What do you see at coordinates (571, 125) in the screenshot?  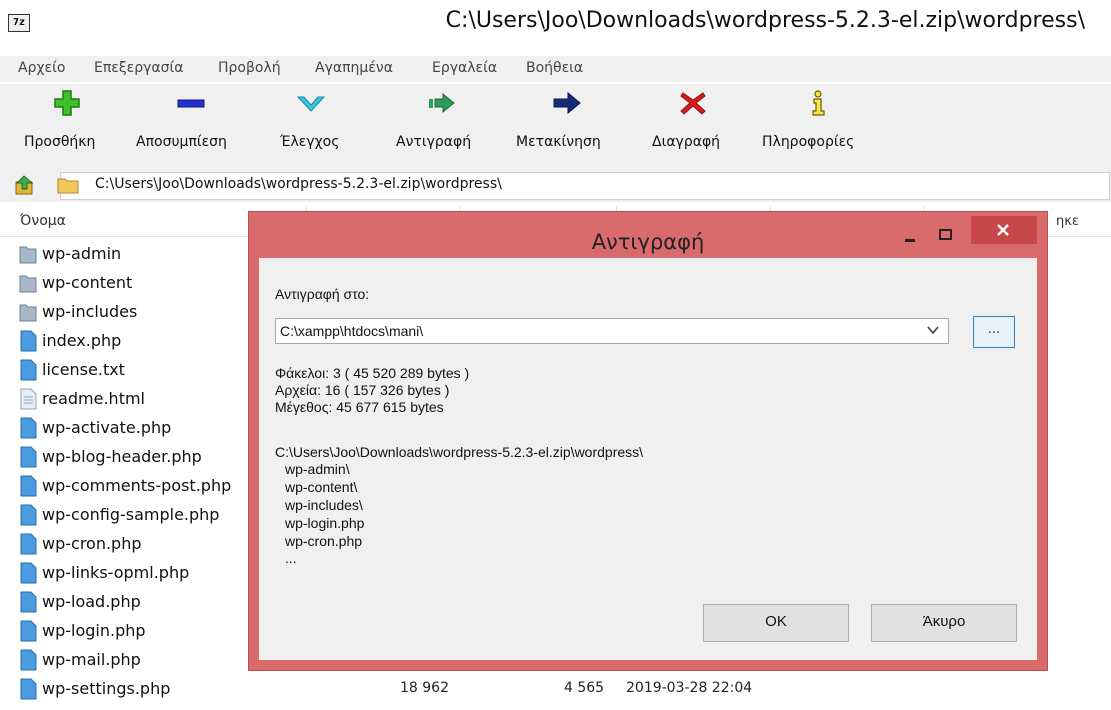 I see `move-button: Μετακίνηση` at bounding box center [571, 125].